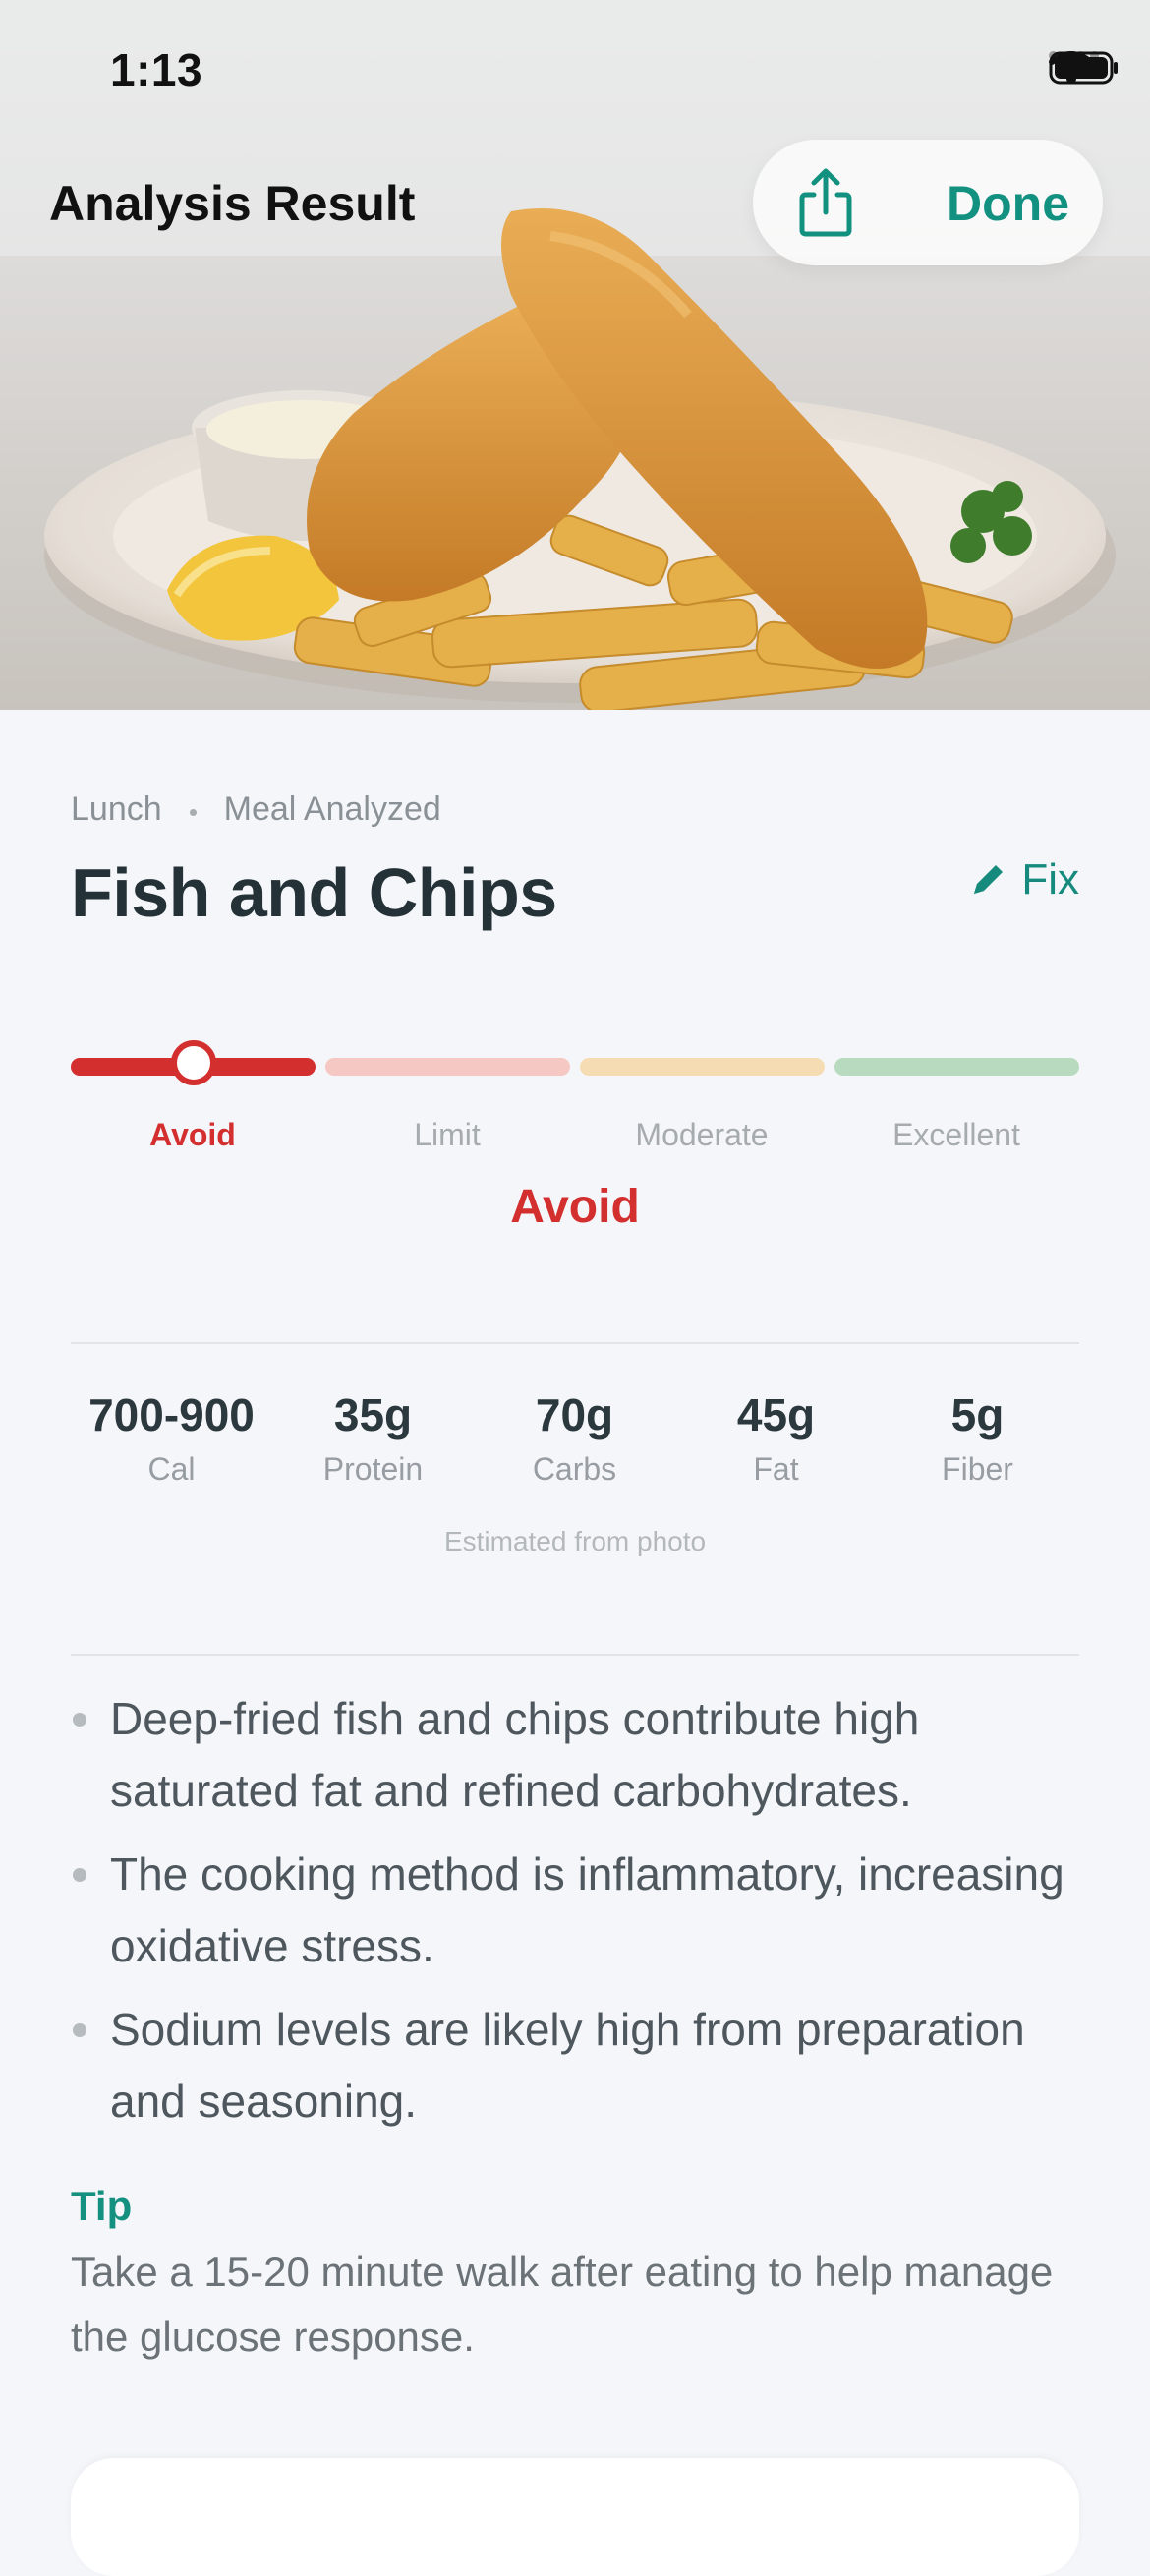  Describe the element at coordinates (232, 203) in the screenshot. I see `page-title: Analysis Result` at that location.